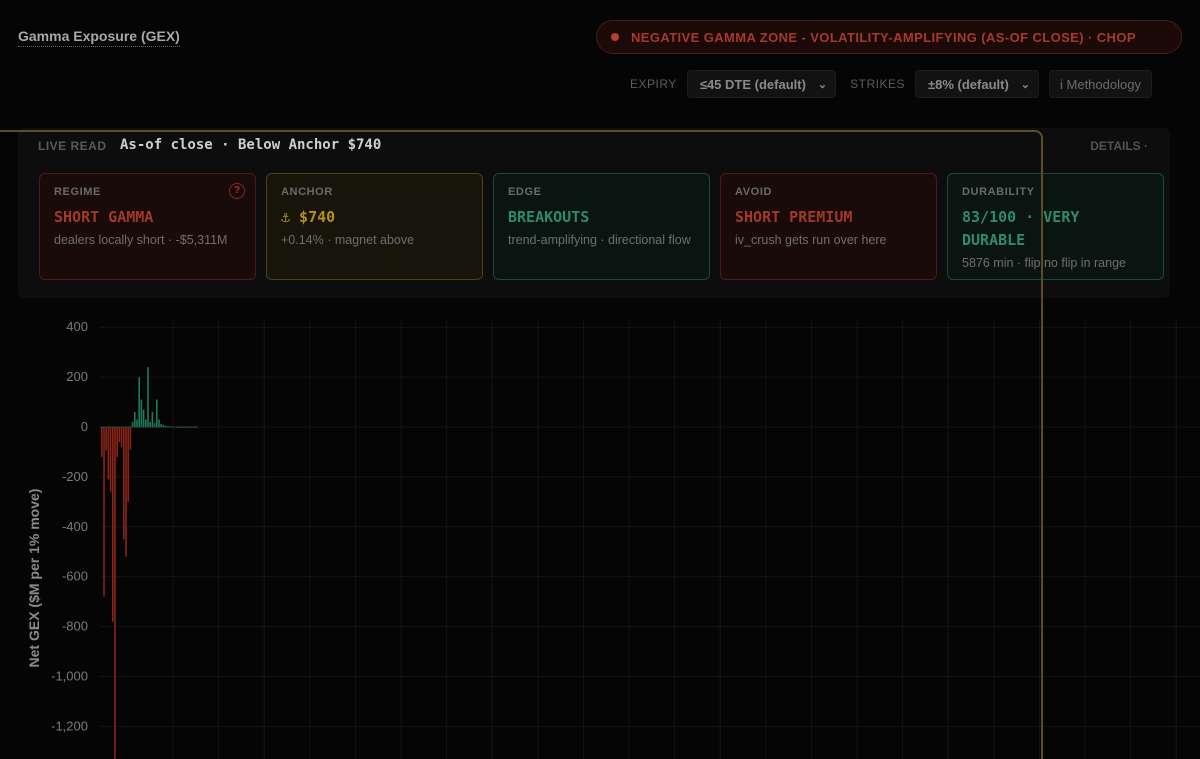 This screenshot has width=1200, height=759. Describe the element at coordinates (754, 192) in the screenshot. I see `card-label: AVOID` at that location.